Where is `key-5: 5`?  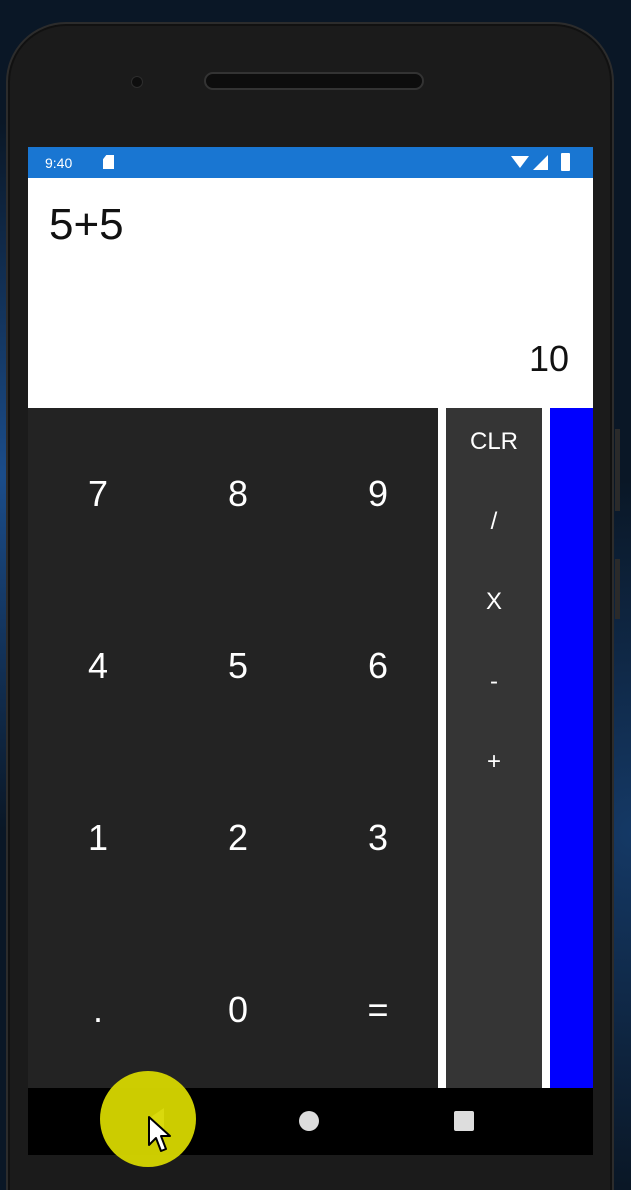
key-5: 5 is located at coordinates (238, 666).